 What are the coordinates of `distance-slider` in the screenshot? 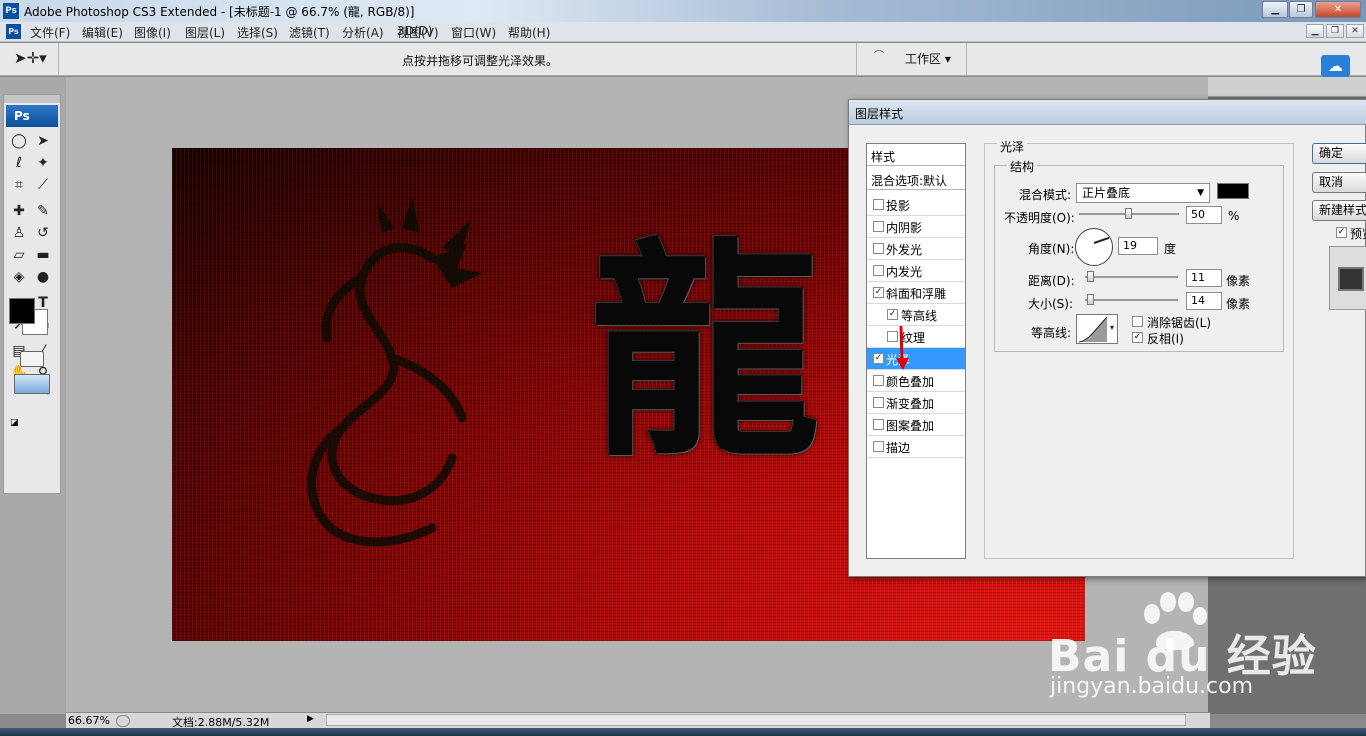 It's located at (1131, 277).